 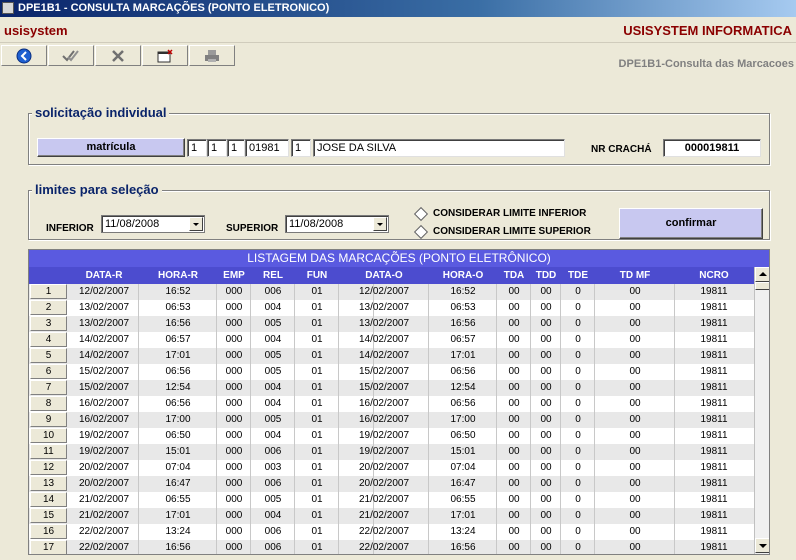 What do you see at coordinates (48, 515) in the screenshot?
I see `row-number: 15` at bounding box center [48, 515].